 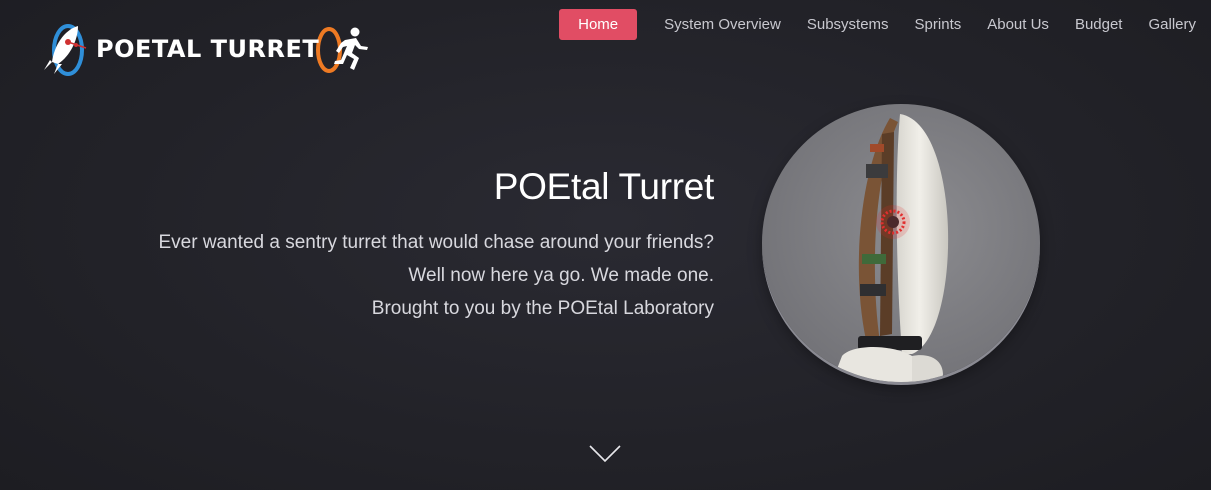 I want to click on site-logo: POETAL TURRET, so click(x=204, y=50).